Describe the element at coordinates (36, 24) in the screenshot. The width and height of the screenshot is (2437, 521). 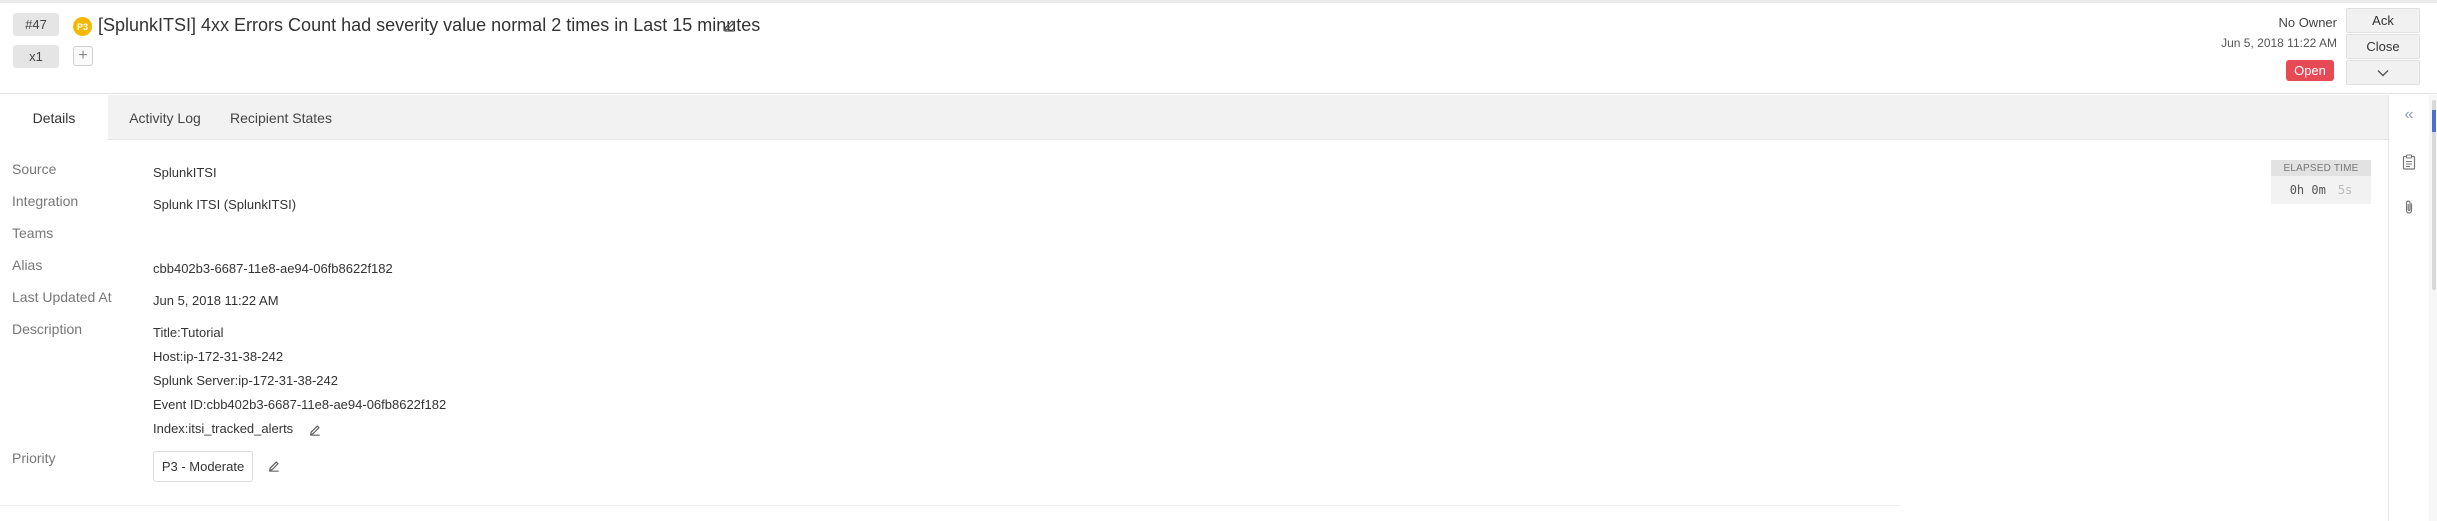
I see `alert-id-badge: #47` at that location.